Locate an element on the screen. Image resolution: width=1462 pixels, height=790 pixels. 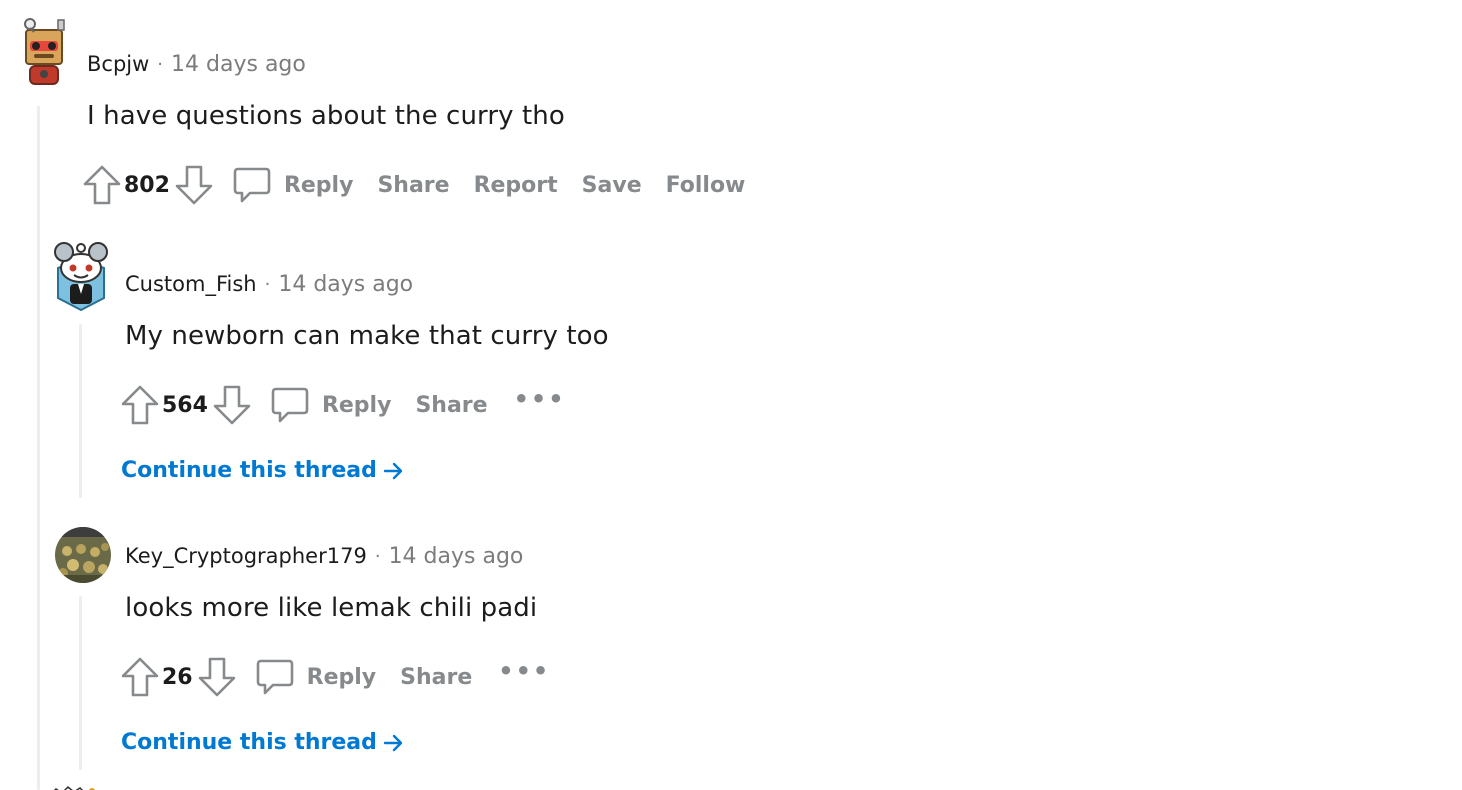
comment-meta: Key_Cryptographer179 · 14 days ago is located at coordinates (324, 556).